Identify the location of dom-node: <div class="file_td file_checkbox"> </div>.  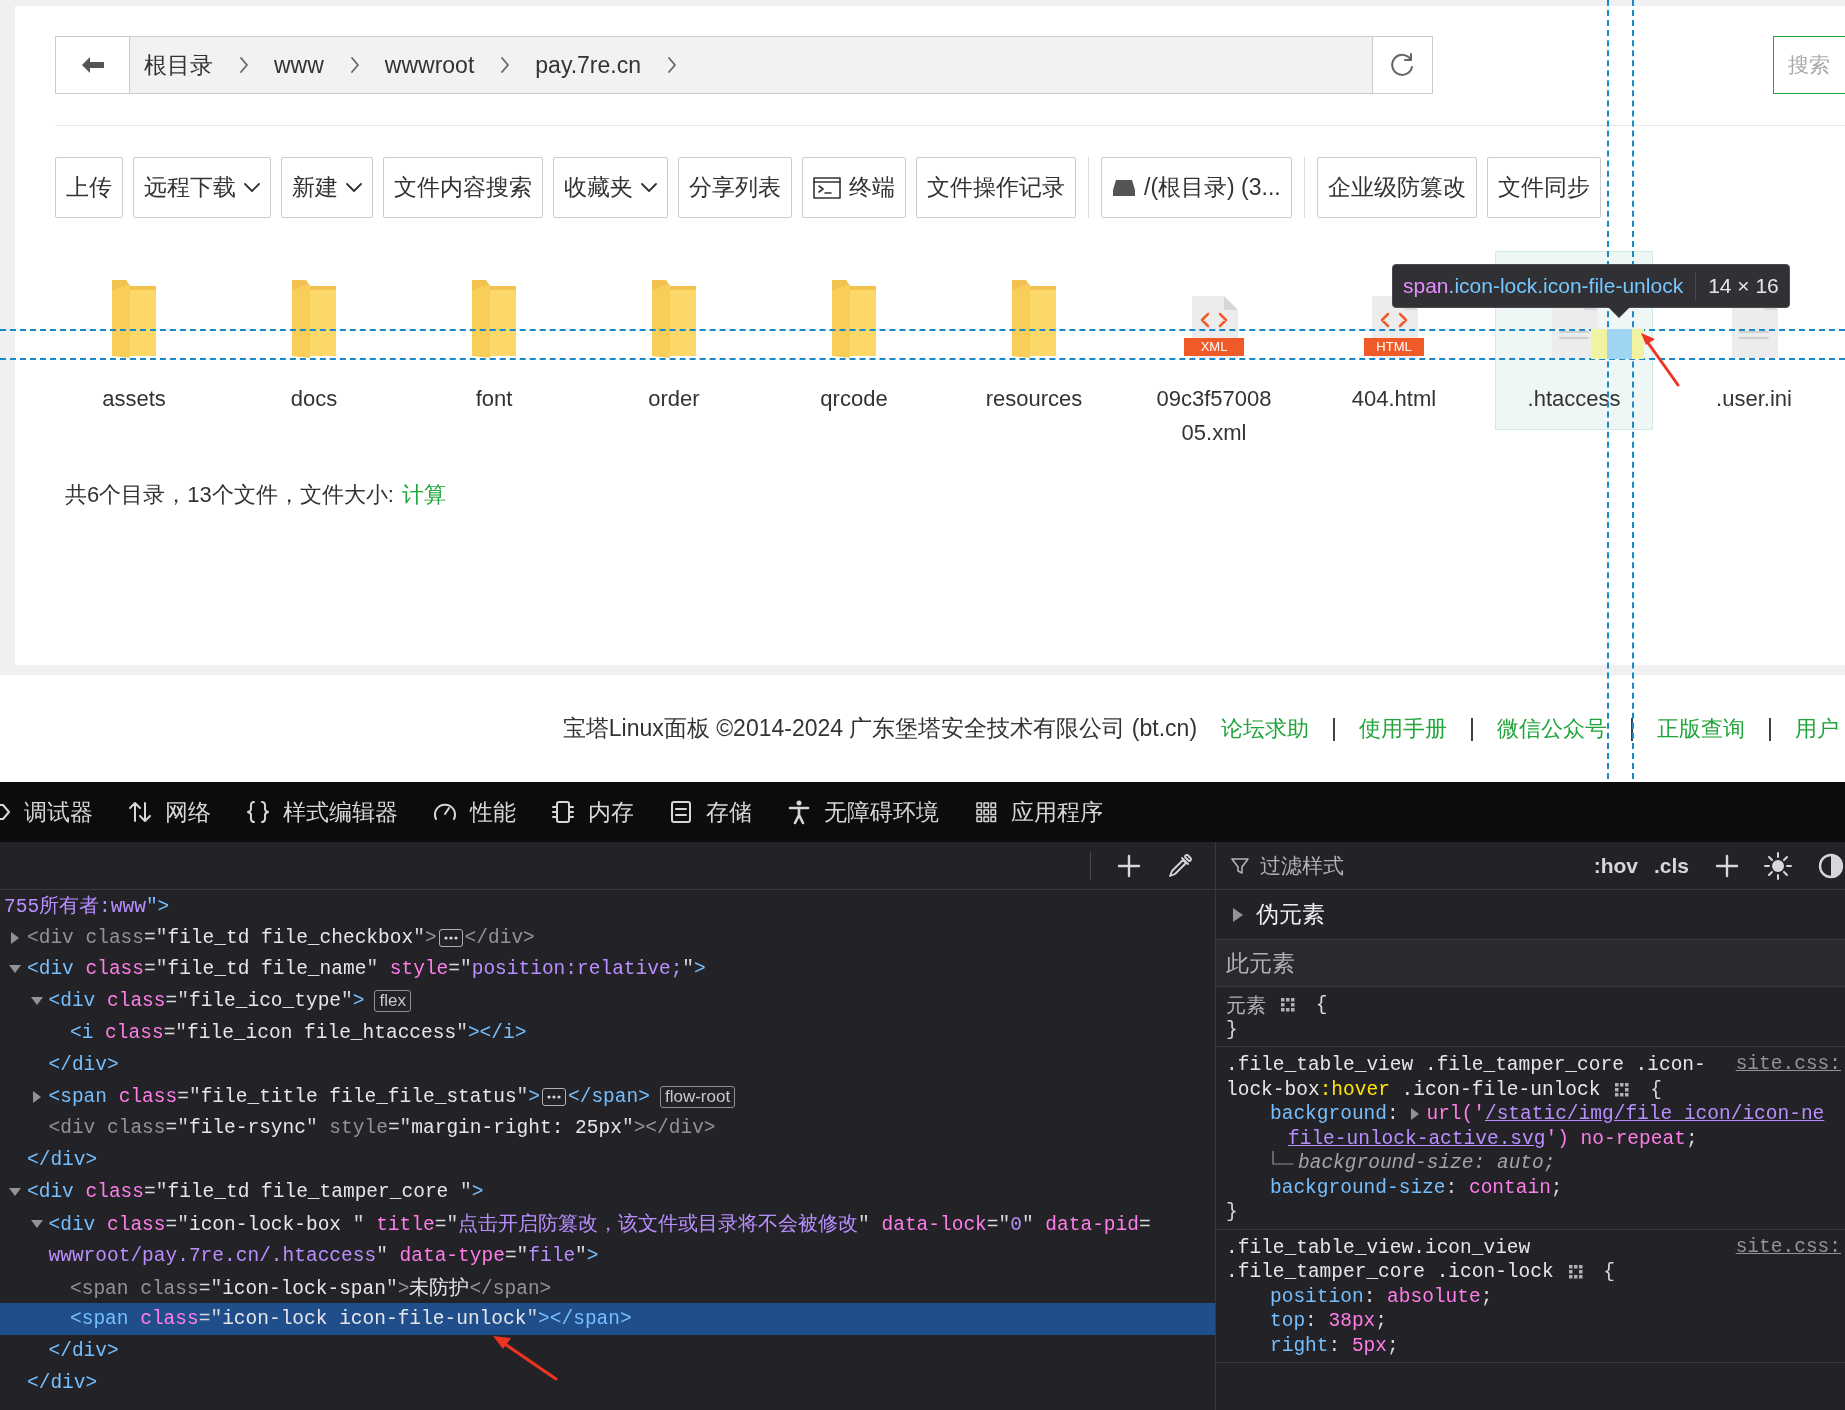
(607, 937).